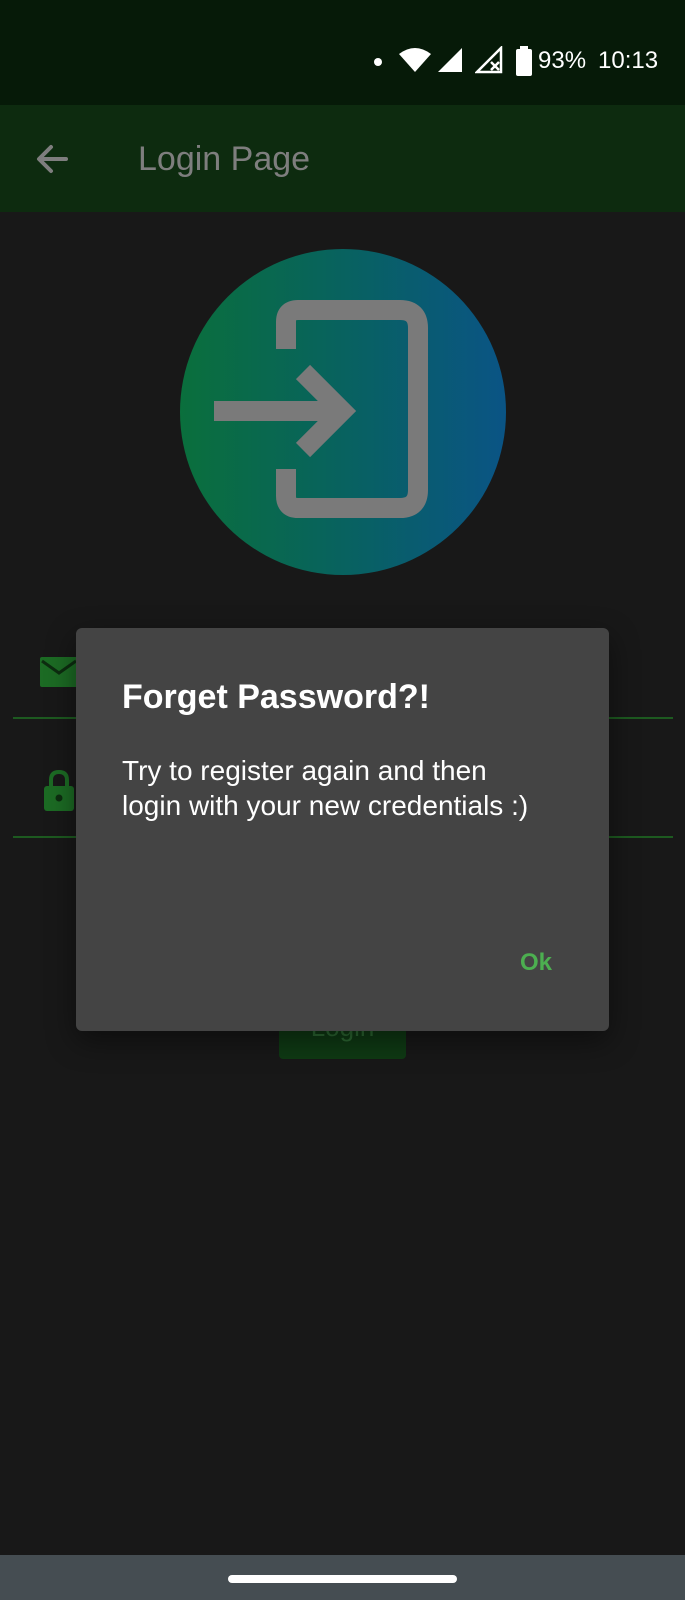 The height and width of the screenshot is (1600, 685). What do you see at coordinates (276, 697) in the screenshot?
I see `dialog-title: Forget Password?!` at bounding box center [276, 697].